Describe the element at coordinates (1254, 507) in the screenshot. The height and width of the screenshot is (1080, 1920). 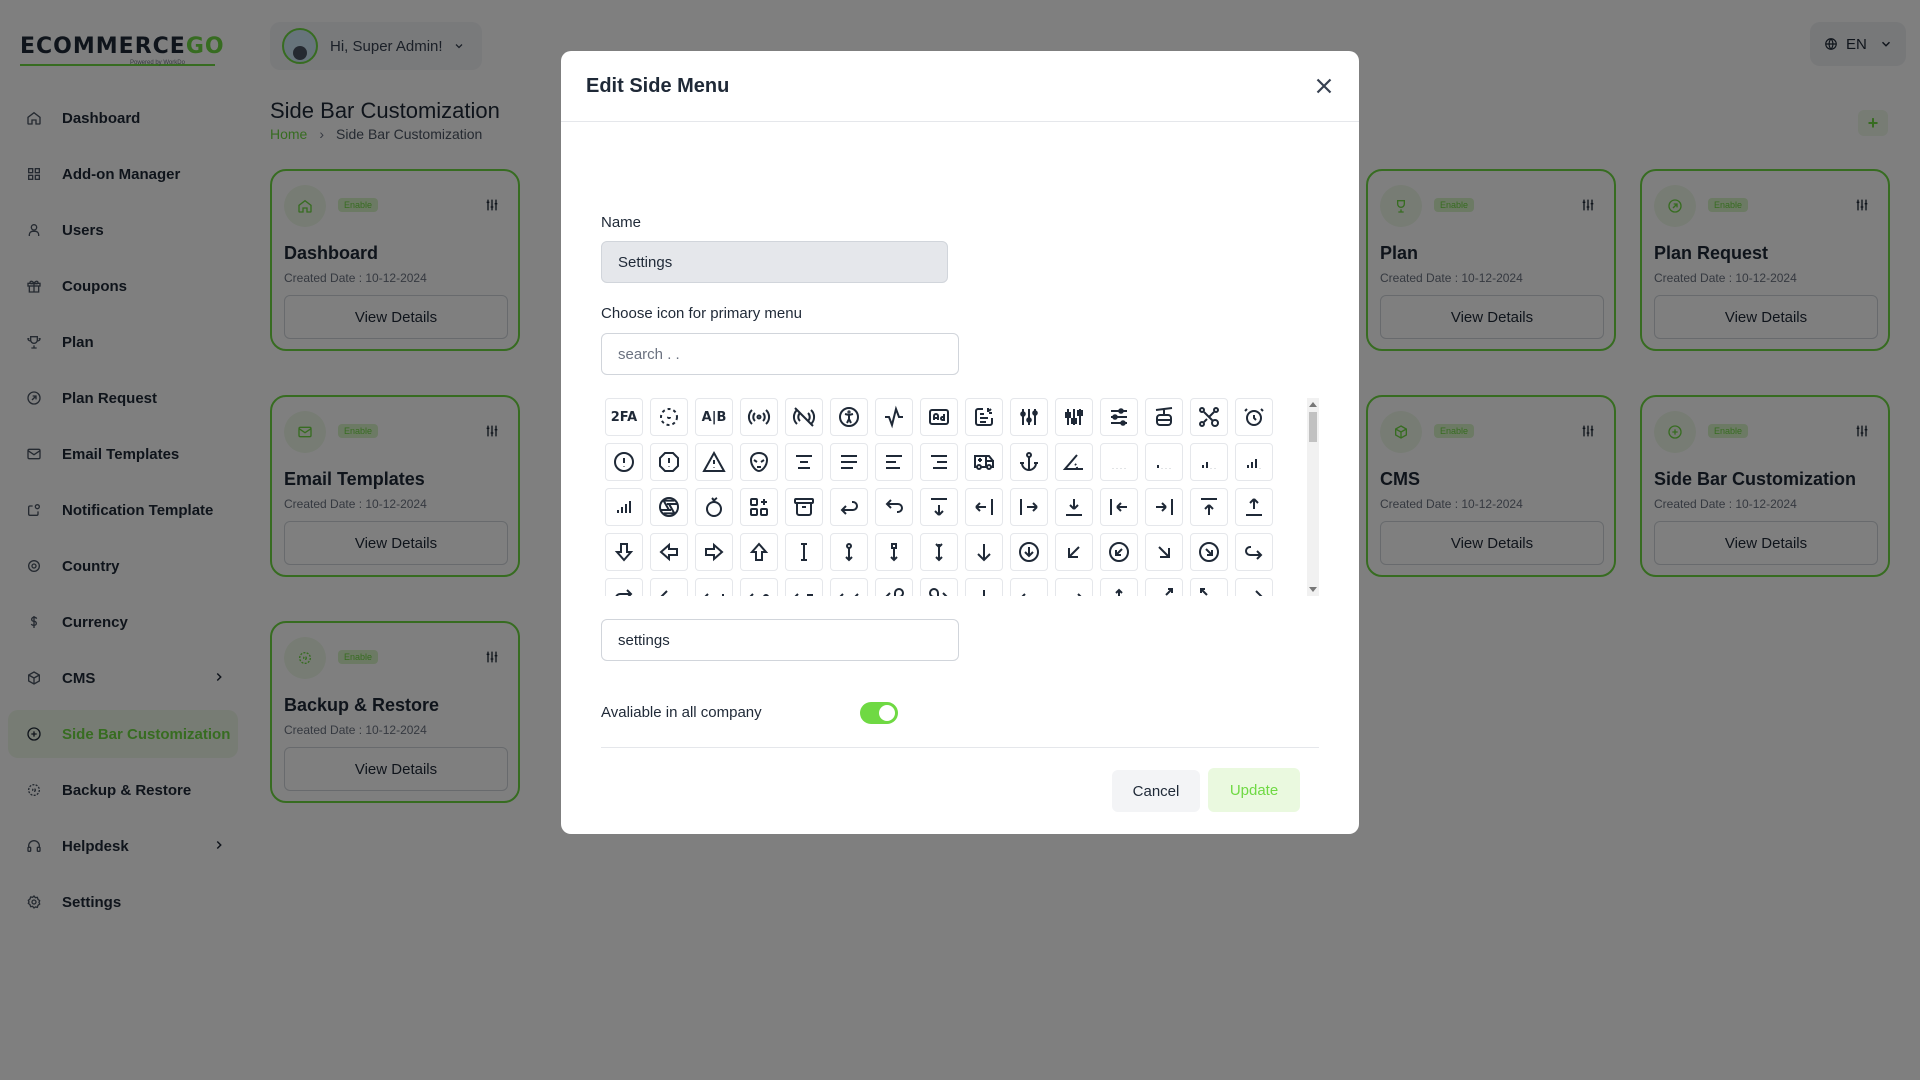
I see `arrow-bar-up-icon` at that location.